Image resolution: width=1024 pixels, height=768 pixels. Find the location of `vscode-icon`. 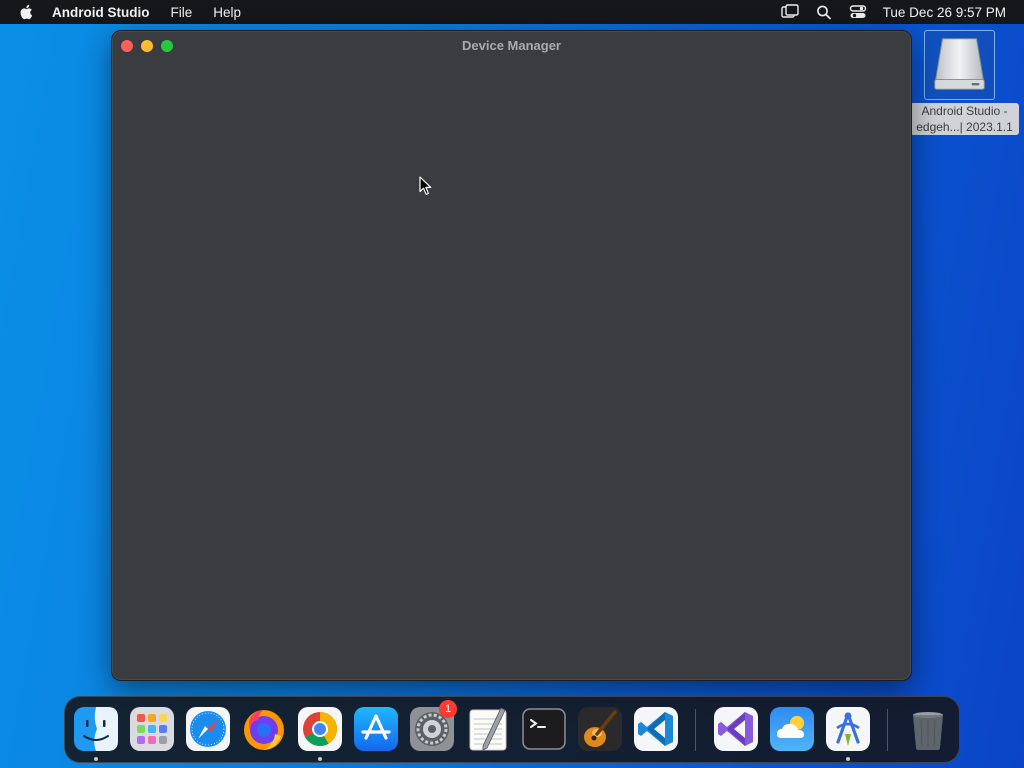

vscode-icon is located at coordinates (656, 729).